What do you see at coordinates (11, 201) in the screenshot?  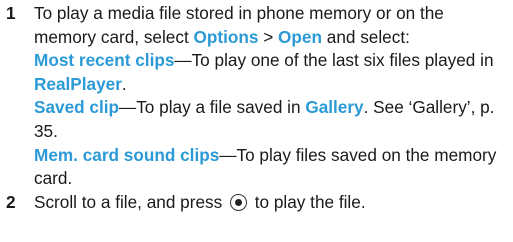 I see `step-2-number: 2` at bounding box center [11, 201].